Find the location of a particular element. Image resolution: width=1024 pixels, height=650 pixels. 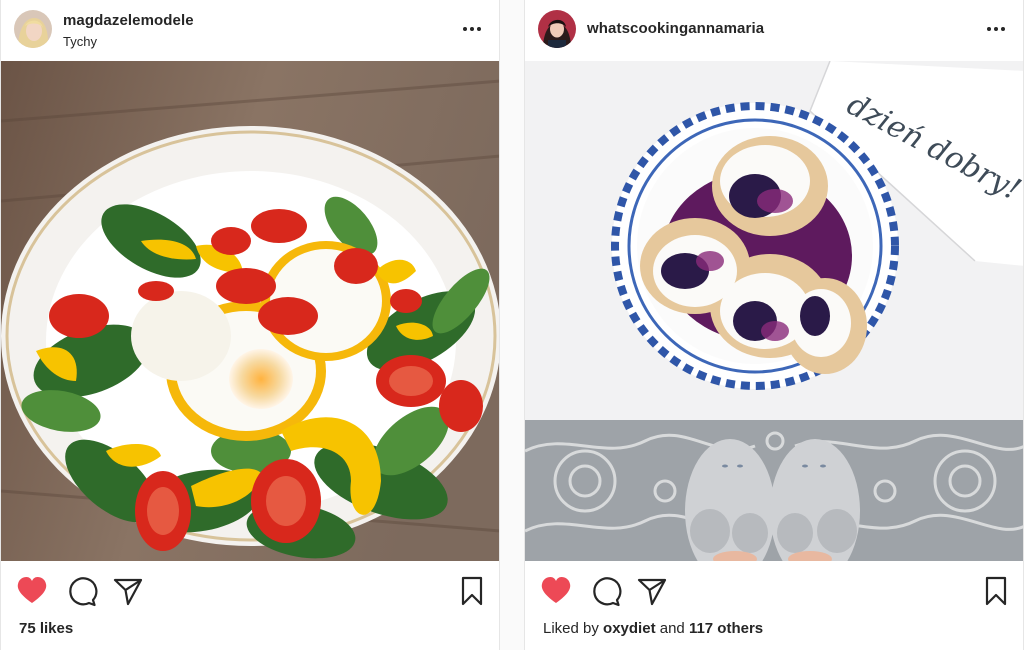

likes-summary: Liked by oxydiet and 117 others is located at coordinates (653, 628).